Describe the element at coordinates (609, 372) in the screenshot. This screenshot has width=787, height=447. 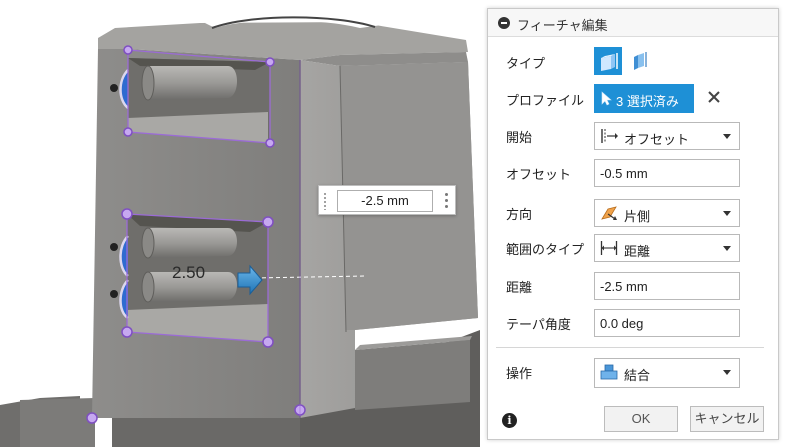
I see `join-icon` at that location.